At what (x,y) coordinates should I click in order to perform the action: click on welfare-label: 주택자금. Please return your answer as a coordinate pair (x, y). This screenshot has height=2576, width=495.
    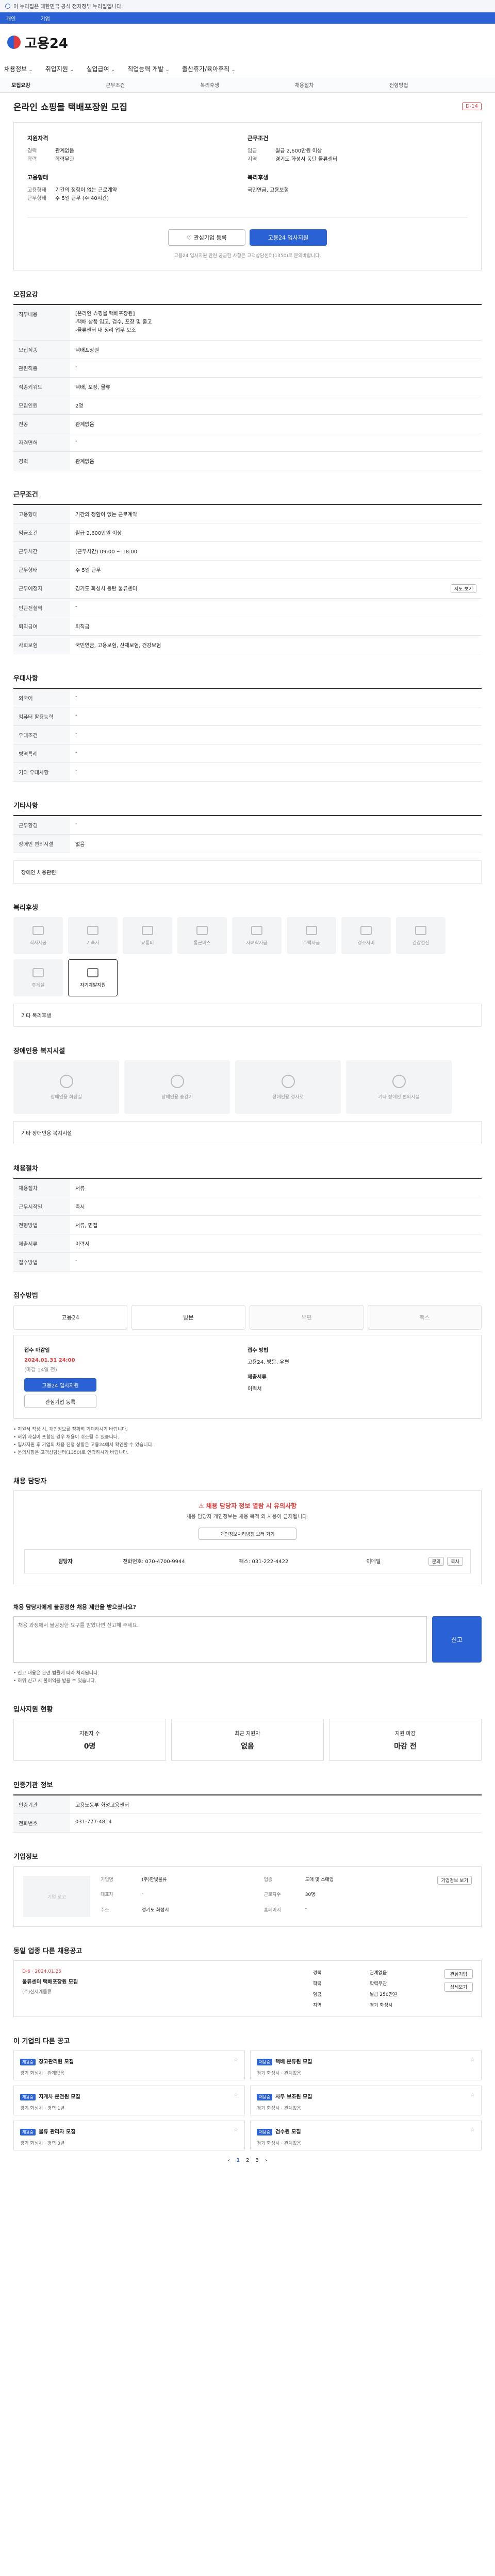
    Looking at the image, I should click on (311, 943).